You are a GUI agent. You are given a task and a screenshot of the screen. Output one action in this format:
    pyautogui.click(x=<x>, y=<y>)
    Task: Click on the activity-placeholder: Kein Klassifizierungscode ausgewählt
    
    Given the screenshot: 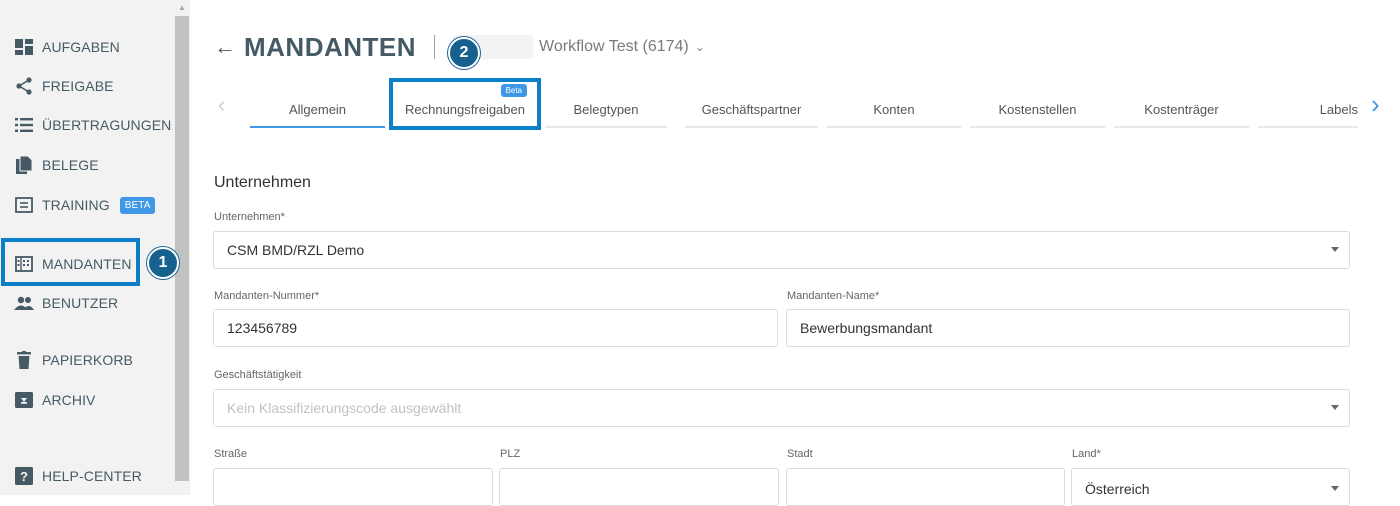 What is the action you would take?
    pyautogui.click(x=344, y=408)
    